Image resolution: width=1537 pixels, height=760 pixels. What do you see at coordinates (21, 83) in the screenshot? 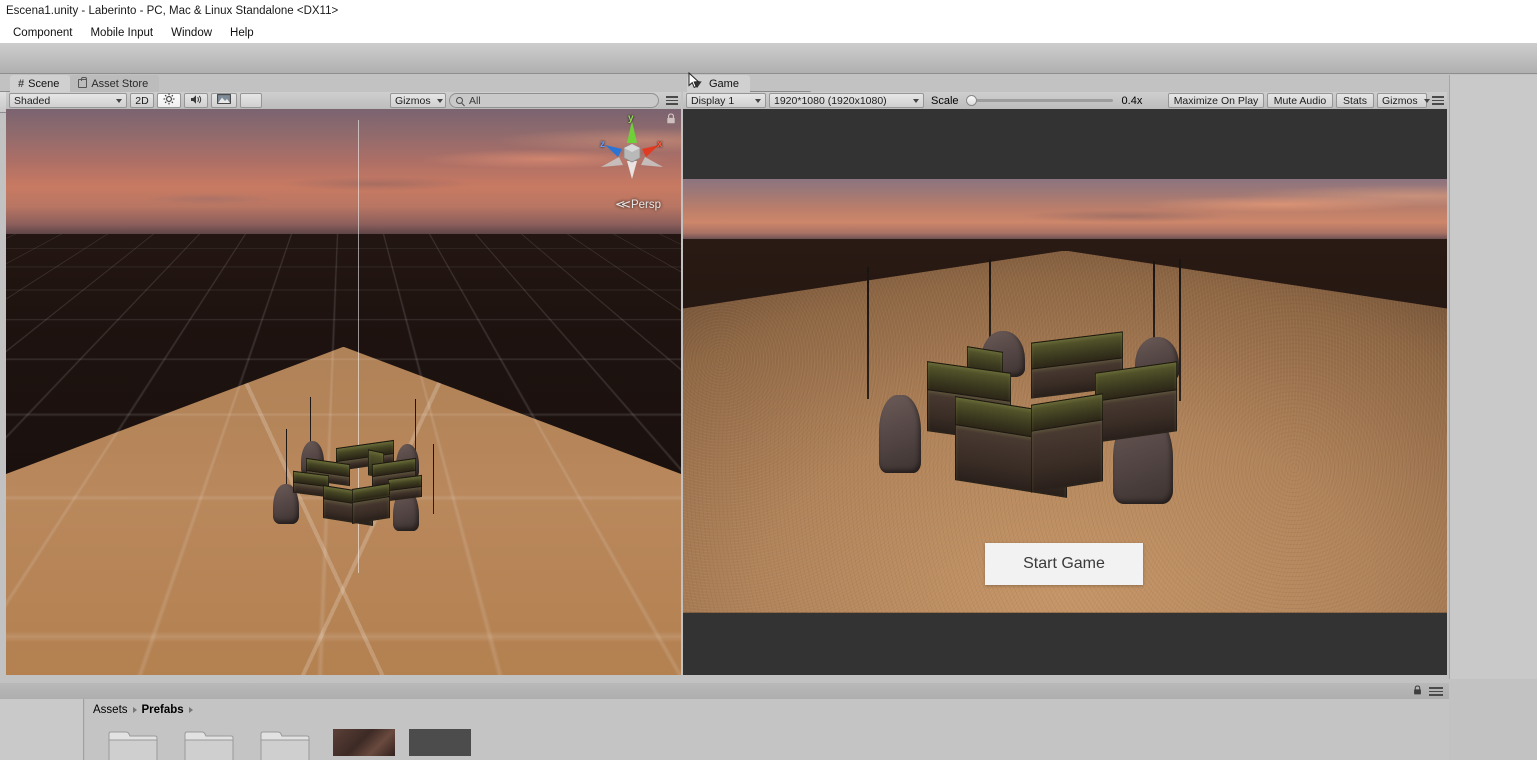
I see `hash-icon: #` at bounding box center [21, 83].